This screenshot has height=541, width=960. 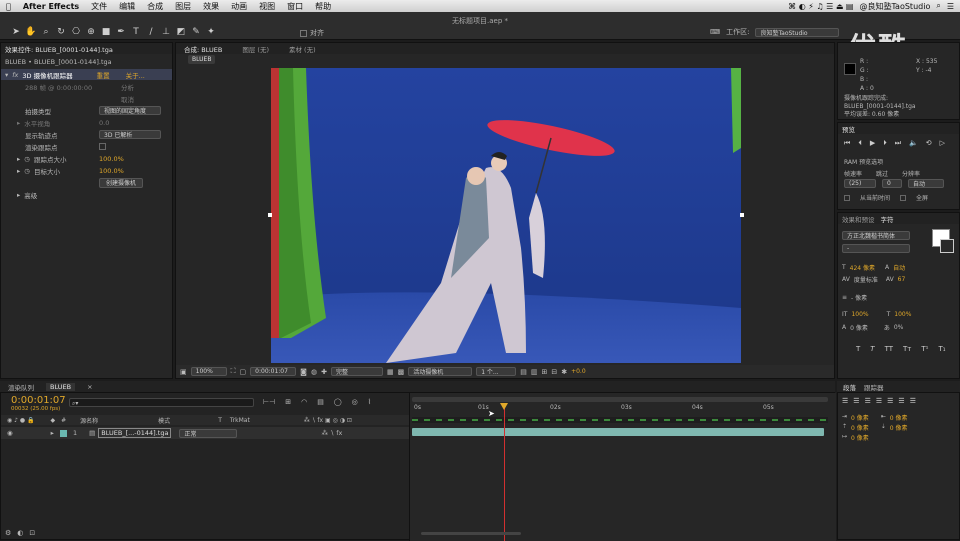 I want to click on render-points-checkbox, so click(x=102, y=146).